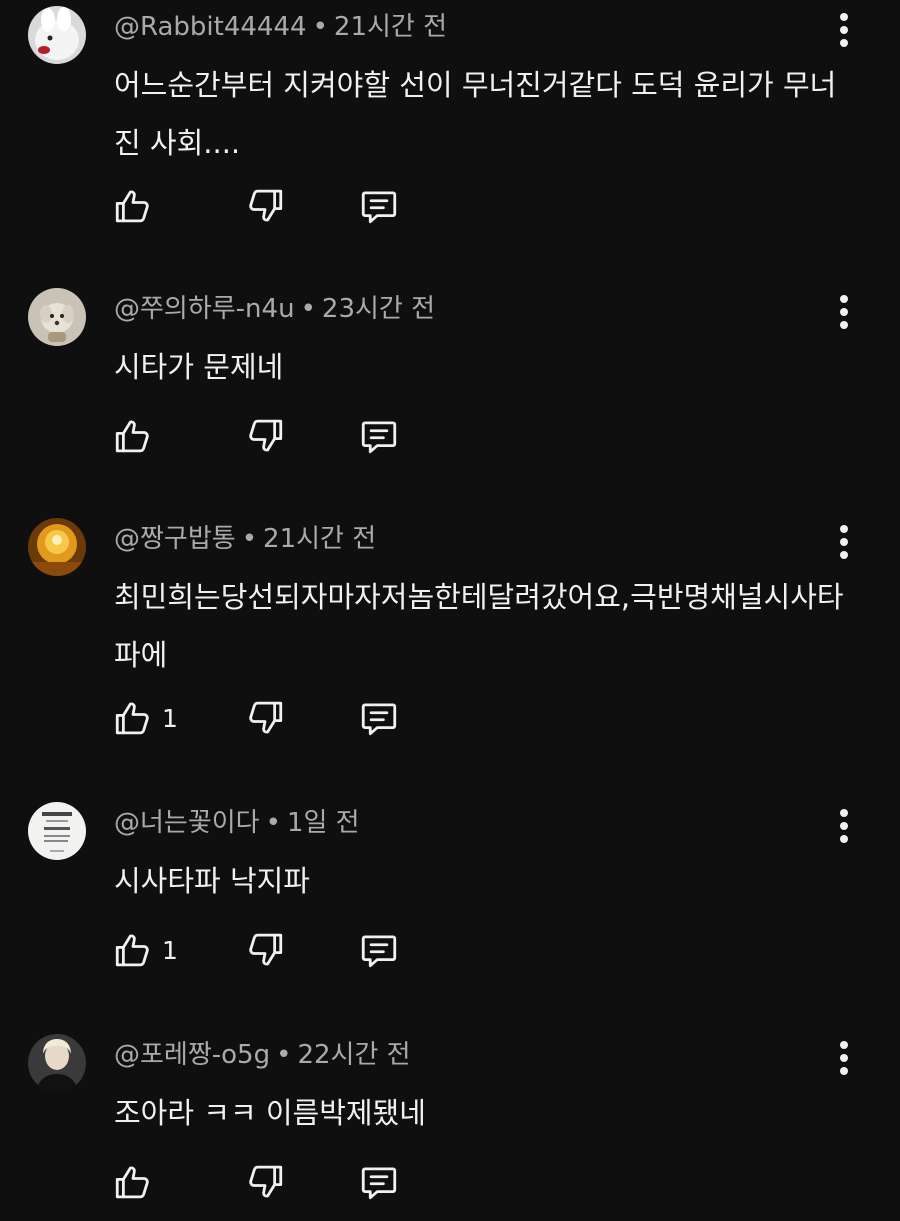 Image resolution: width=900 pixels, height=1221 pixels. Describe the element at coordinates (175, 539) in the screenshot. I see `comment-author: @짱구밥통` at that location.